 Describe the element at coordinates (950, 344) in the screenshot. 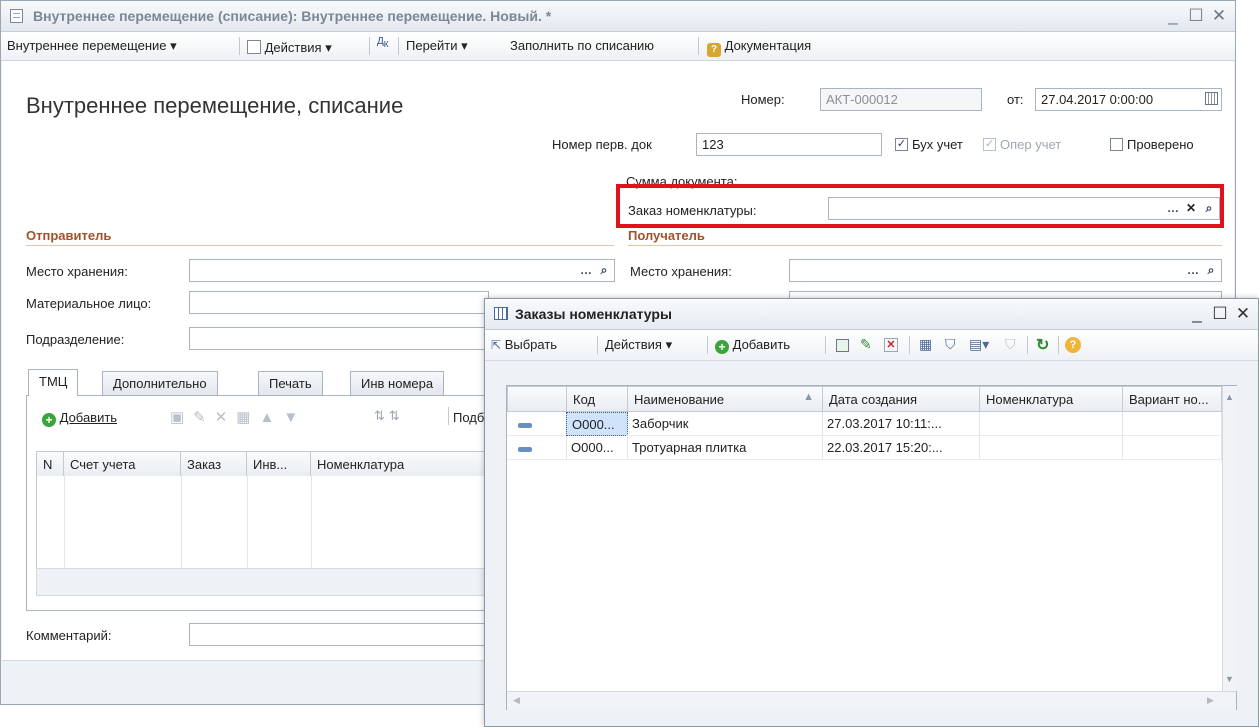

I see `filter-icon: ⛉` at that location.